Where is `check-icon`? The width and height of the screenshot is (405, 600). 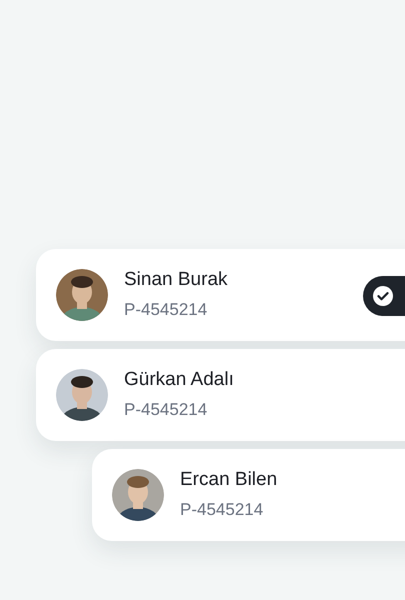
check-icon is located at coordinates (383, 296).